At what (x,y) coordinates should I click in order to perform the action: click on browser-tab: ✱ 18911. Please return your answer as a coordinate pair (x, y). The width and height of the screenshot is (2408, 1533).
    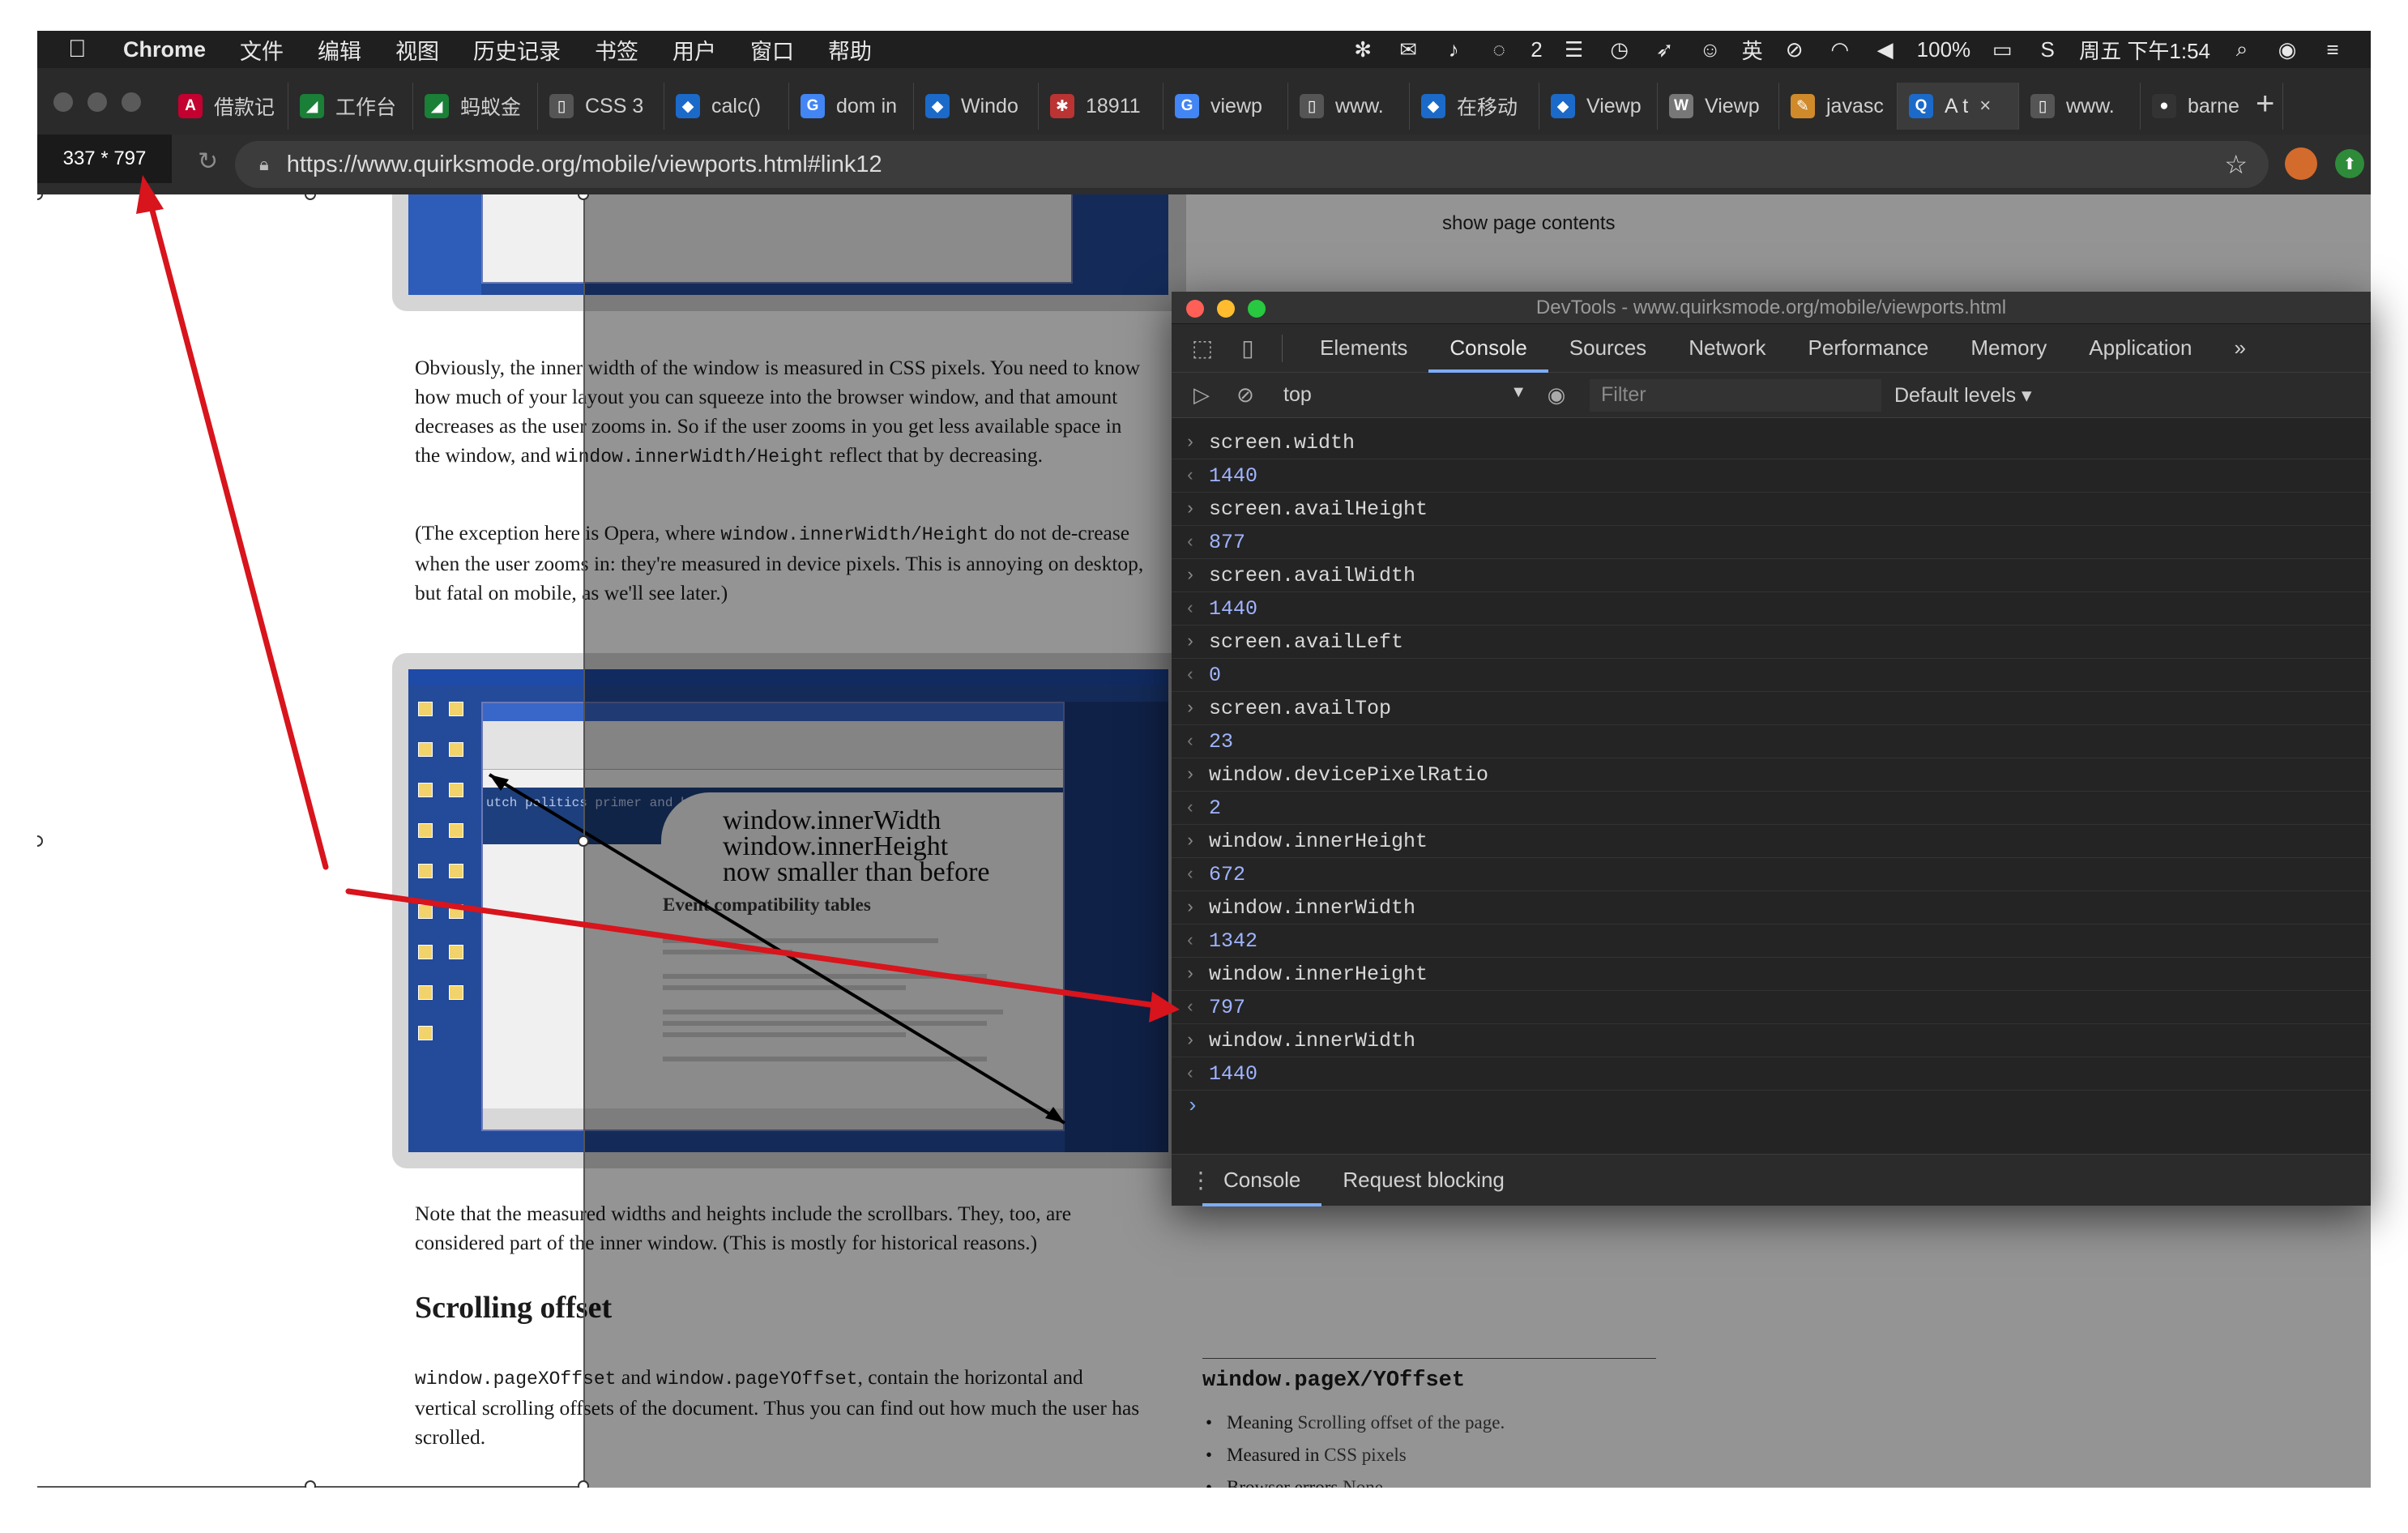
    Looking at the image, I should click on (1101, 106).